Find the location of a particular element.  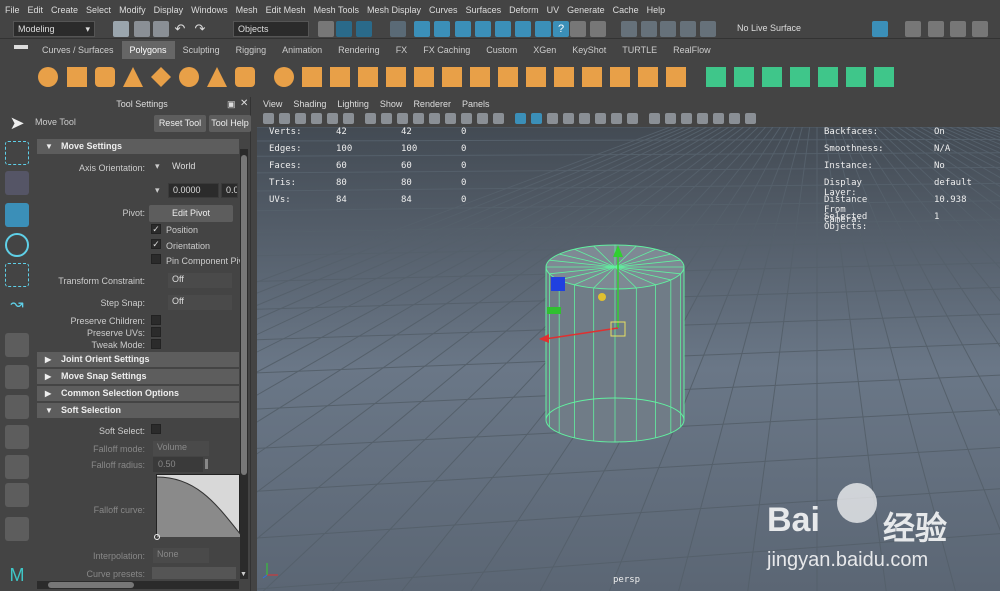

quad-draw-icon is located at coordinates (676, 77).